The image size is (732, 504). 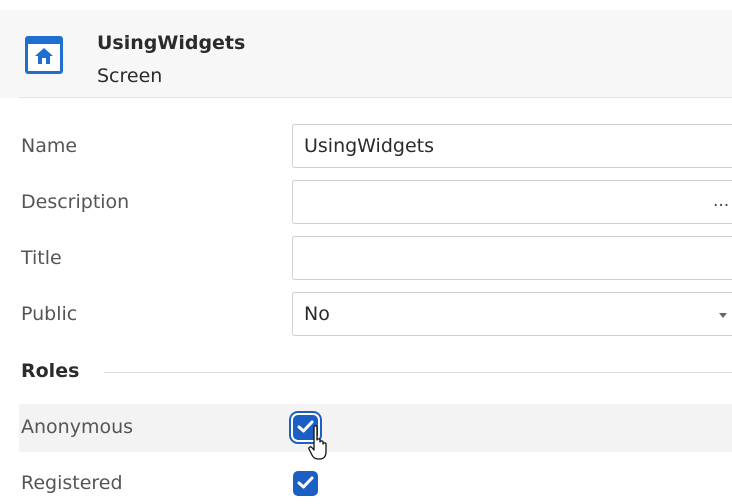 I want to click on hand-cursor-icon, so click(x=317, y=442).